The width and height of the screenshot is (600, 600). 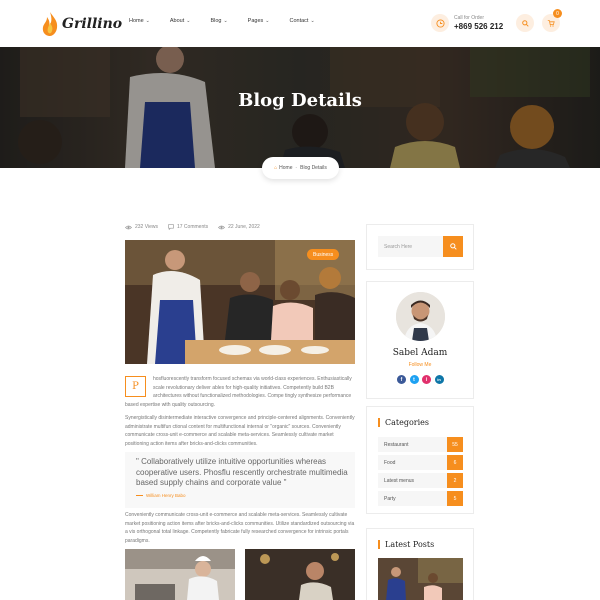 I want to click on post-comments: 17 Comments, so click(x=188, y=227).